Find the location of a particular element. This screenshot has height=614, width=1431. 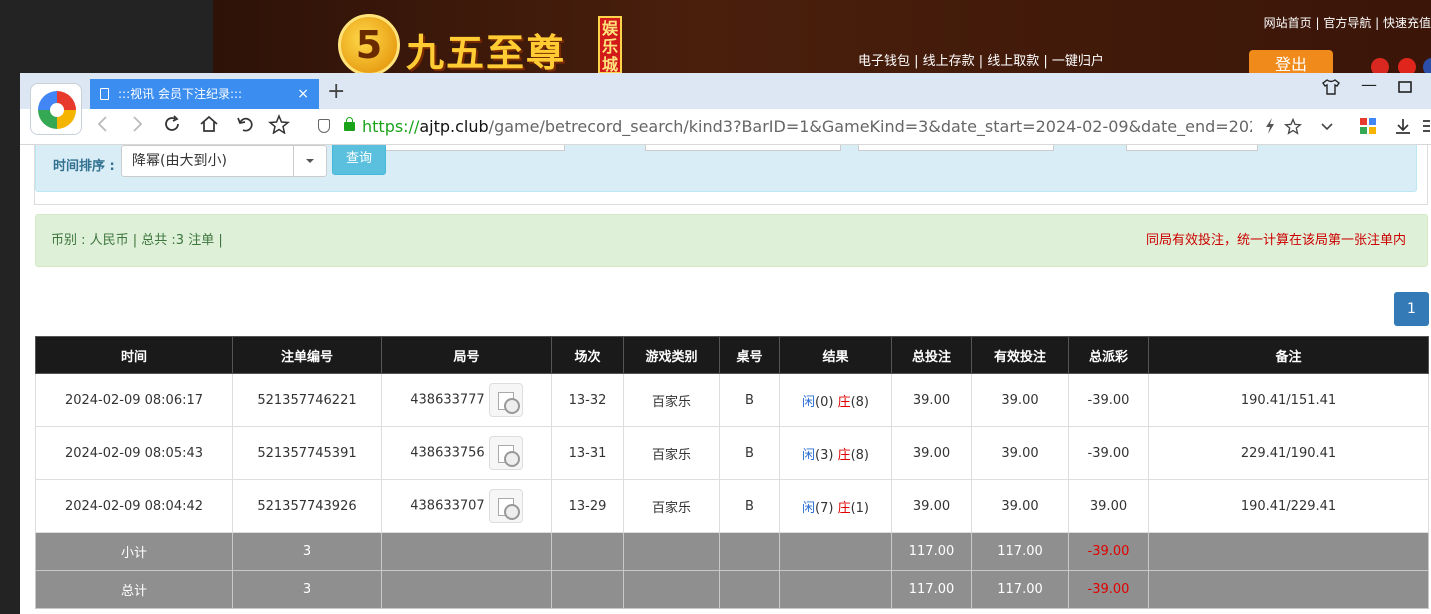

apps-grid-icon is located at coordinates (1368, 128).